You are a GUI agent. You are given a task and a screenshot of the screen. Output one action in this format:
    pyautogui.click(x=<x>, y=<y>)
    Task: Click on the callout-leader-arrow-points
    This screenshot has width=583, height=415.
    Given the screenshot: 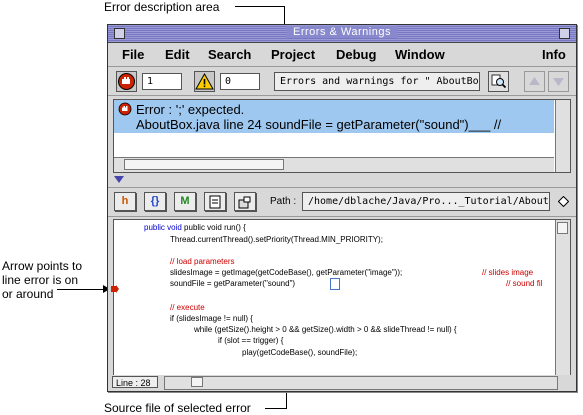 What is the action you would take?
    pyautogui.click(x=81, y=289)
    